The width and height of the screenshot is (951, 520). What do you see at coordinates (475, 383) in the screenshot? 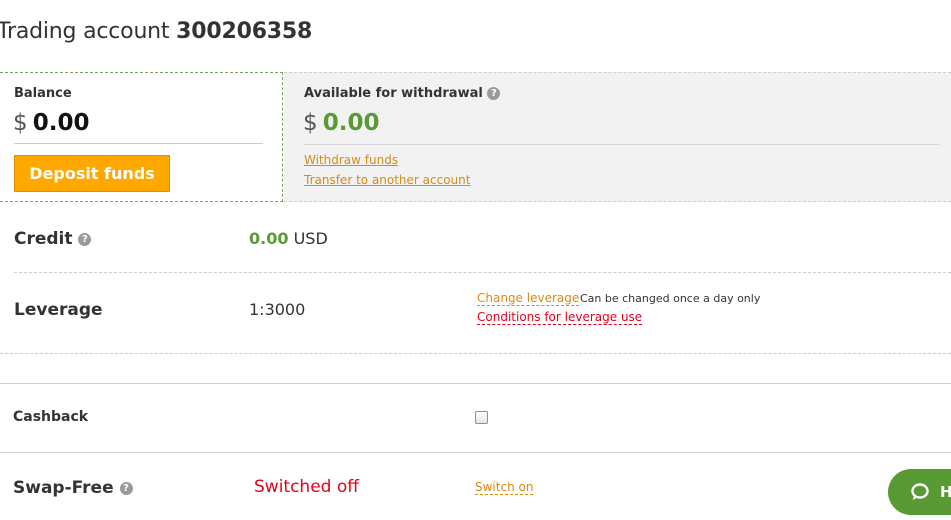
I see `cashback-top-divider` at bounding box center [475, 383].